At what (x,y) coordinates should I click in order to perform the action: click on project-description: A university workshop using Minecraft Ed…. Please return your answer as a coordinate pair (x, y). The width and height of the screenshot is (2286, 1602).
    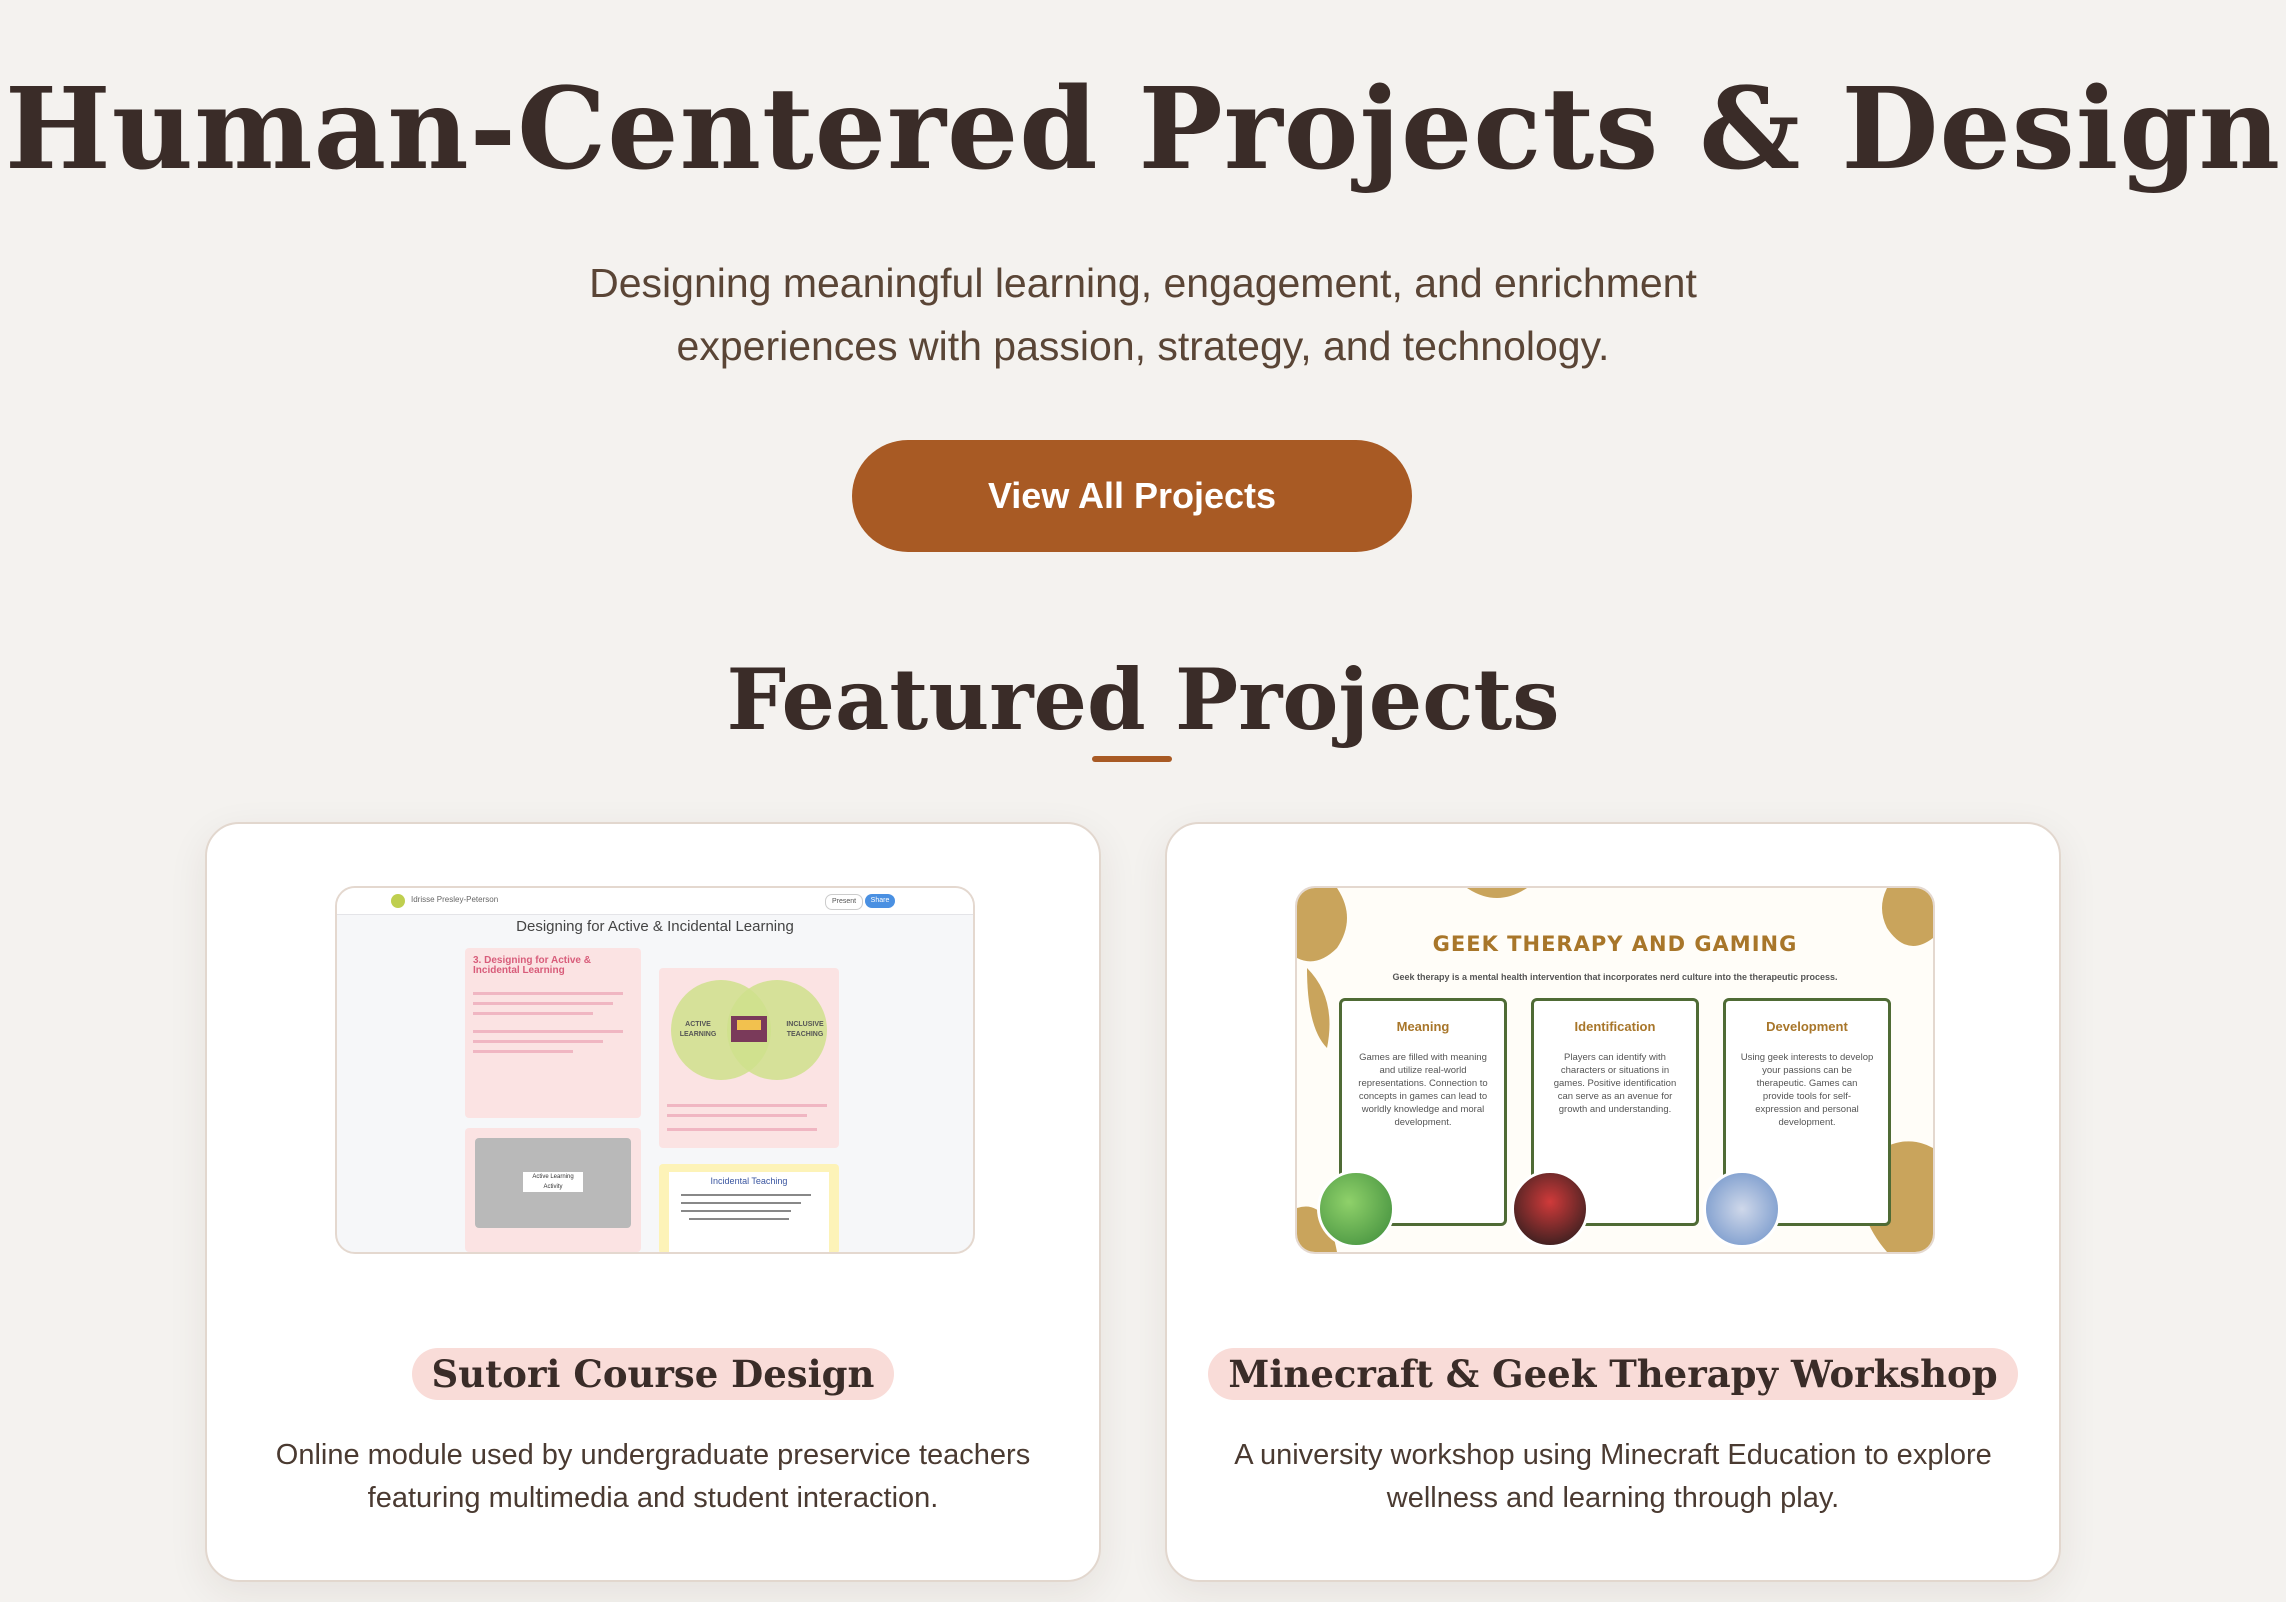
    Looking at the image, I should click on (1613, 1477).